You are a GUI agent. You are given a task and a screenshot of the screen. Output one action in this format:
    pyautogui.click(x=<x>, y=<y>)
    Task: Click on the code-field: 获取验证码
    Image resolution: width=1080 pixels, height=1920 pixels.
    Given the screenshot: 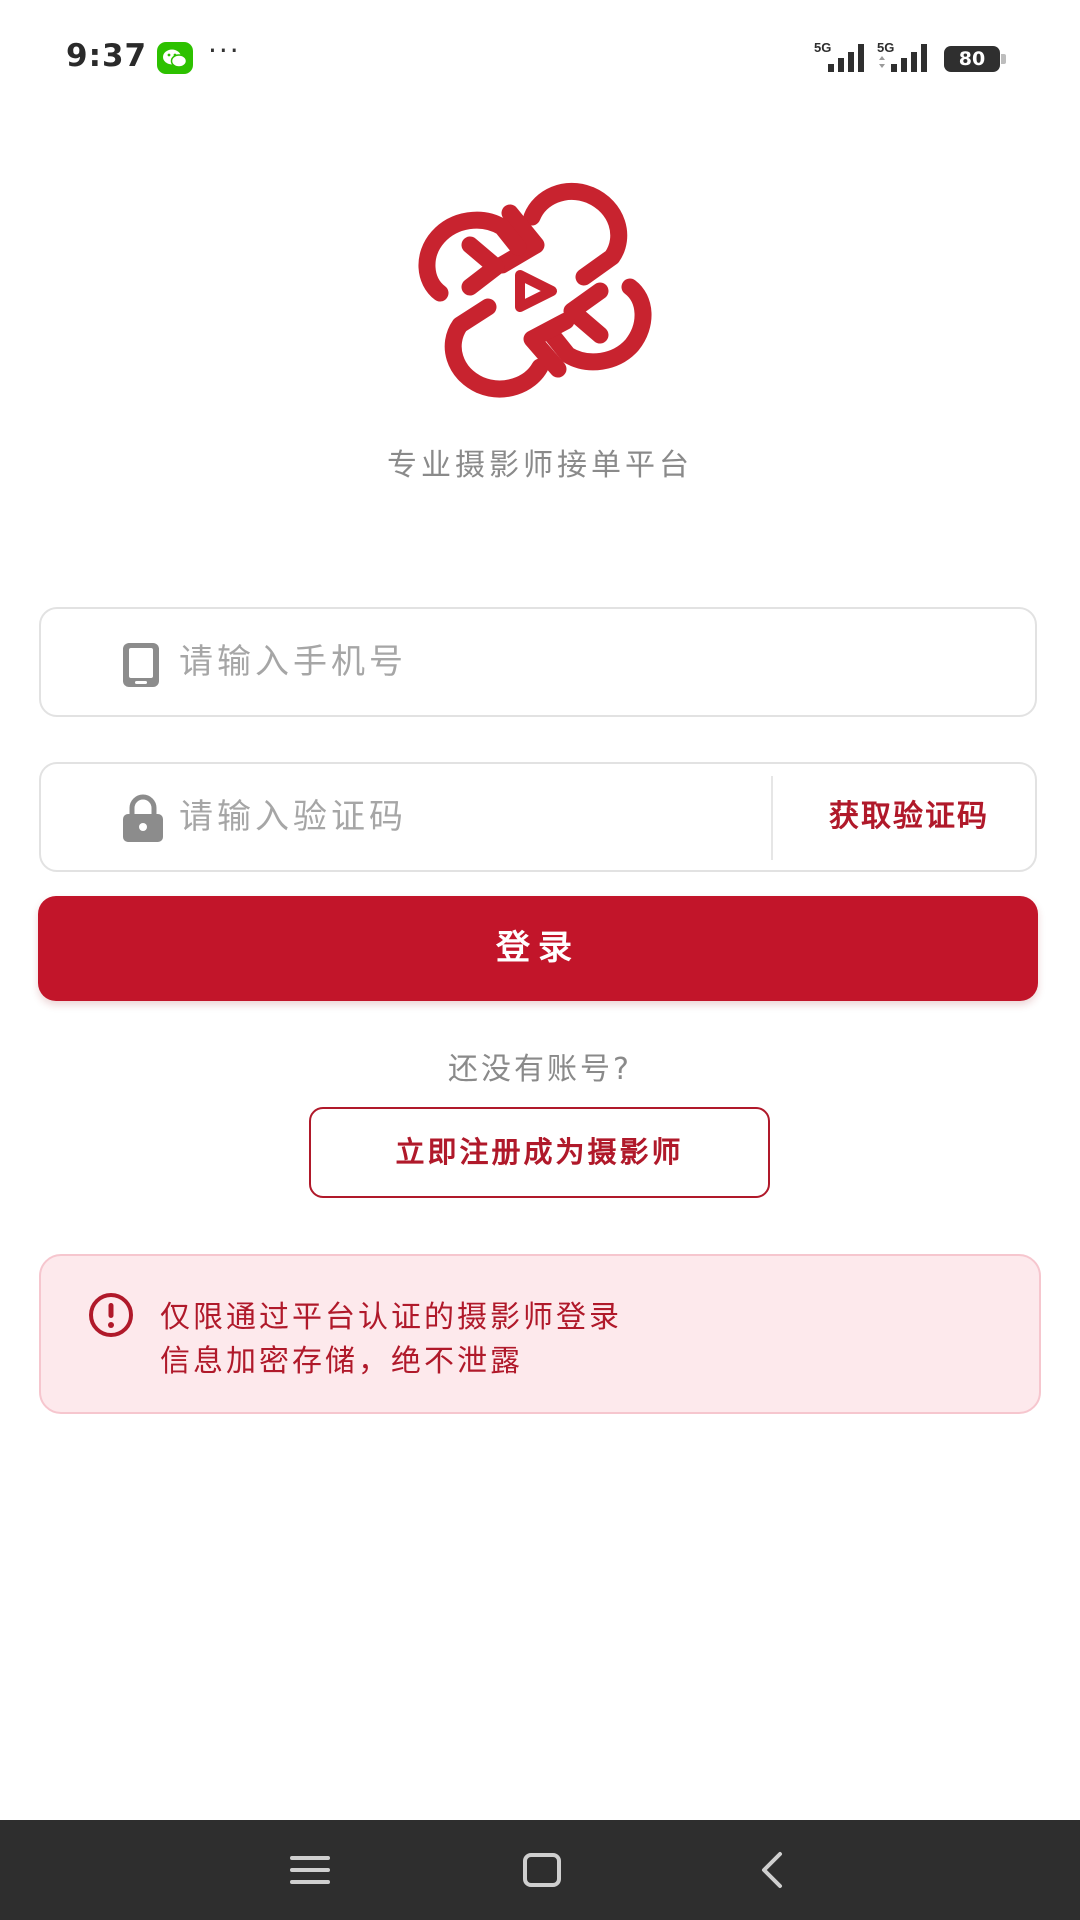 What is the action you would take?
    pyautogui.click(x=538, y=817)
    